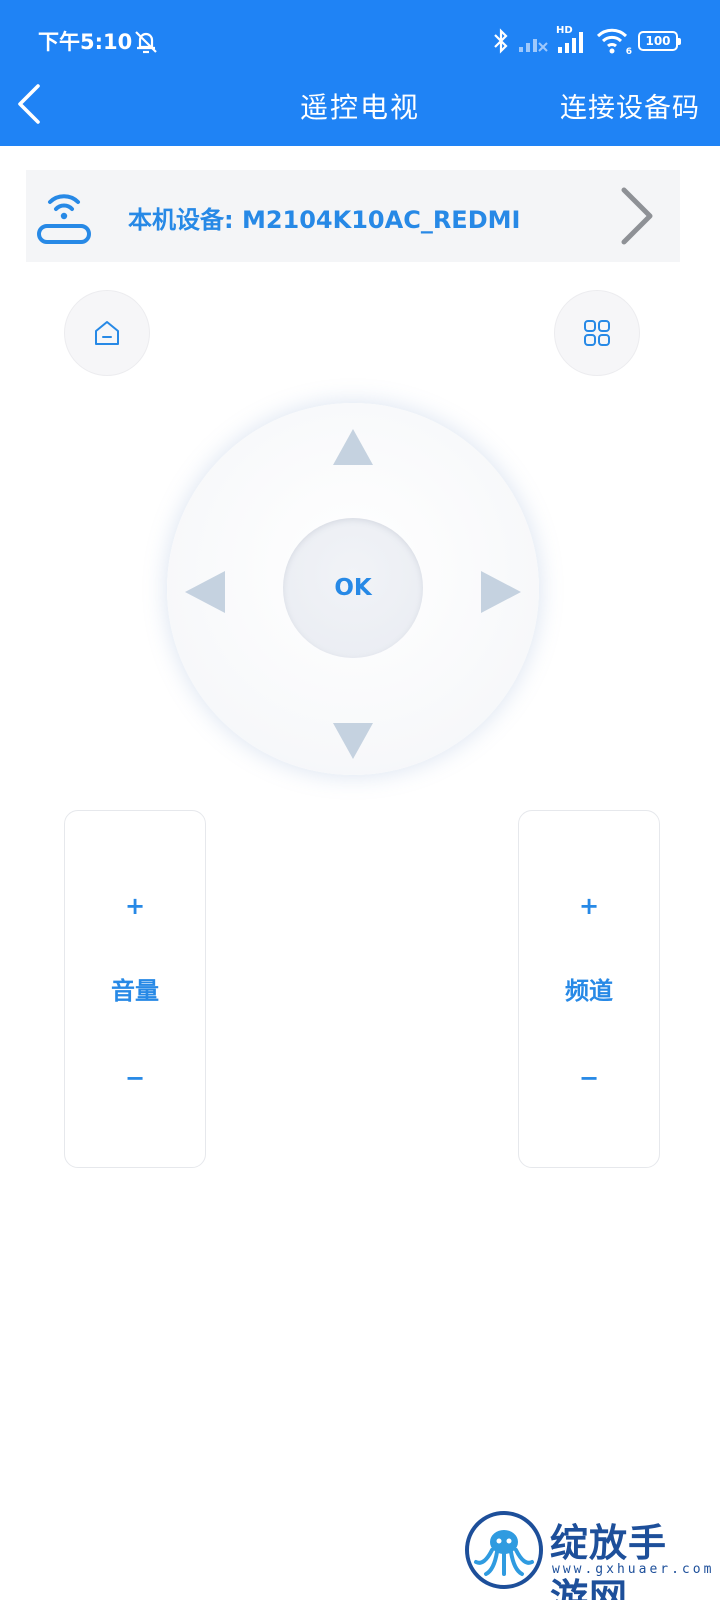 The width and height of the screenshot is (720, 1600). Describe the element at coordinates (572, 40) in the screenshot. I see `signal-hd-icon: HD` at that location.